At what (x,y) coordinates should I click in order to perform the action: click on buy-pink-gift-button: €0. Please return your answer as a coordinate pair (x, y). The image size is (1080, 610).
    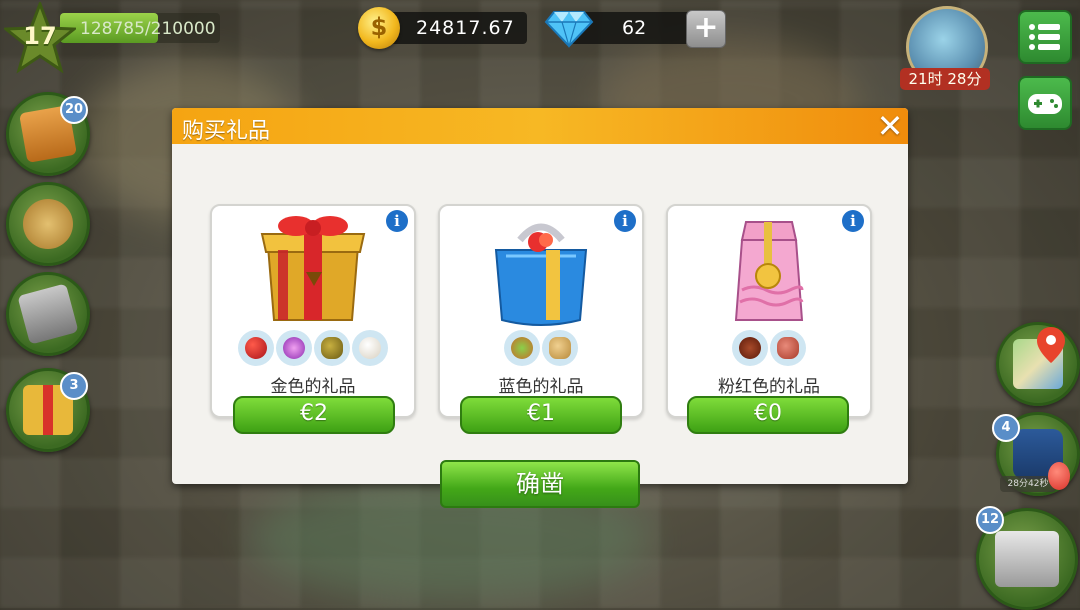
    Looking at the image, I should click on (768, 415).